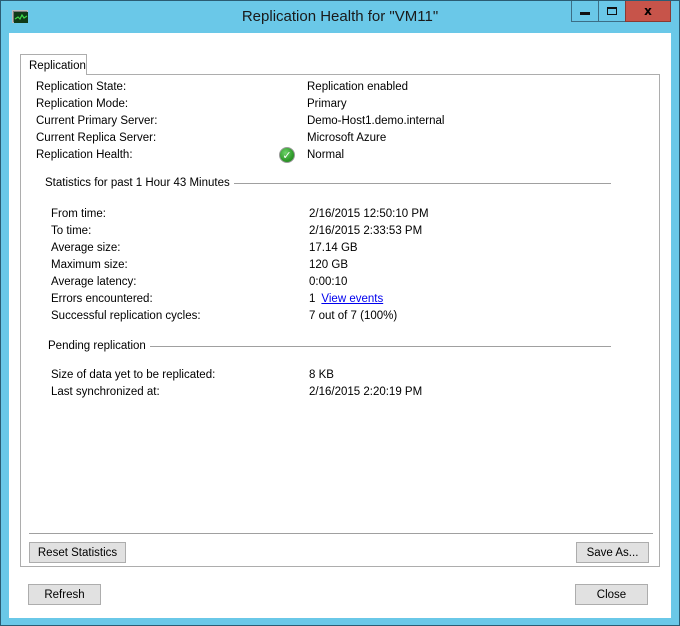 This screenshot has width=680, height=626. I want to click on maximize-icon, so click(612, 11).